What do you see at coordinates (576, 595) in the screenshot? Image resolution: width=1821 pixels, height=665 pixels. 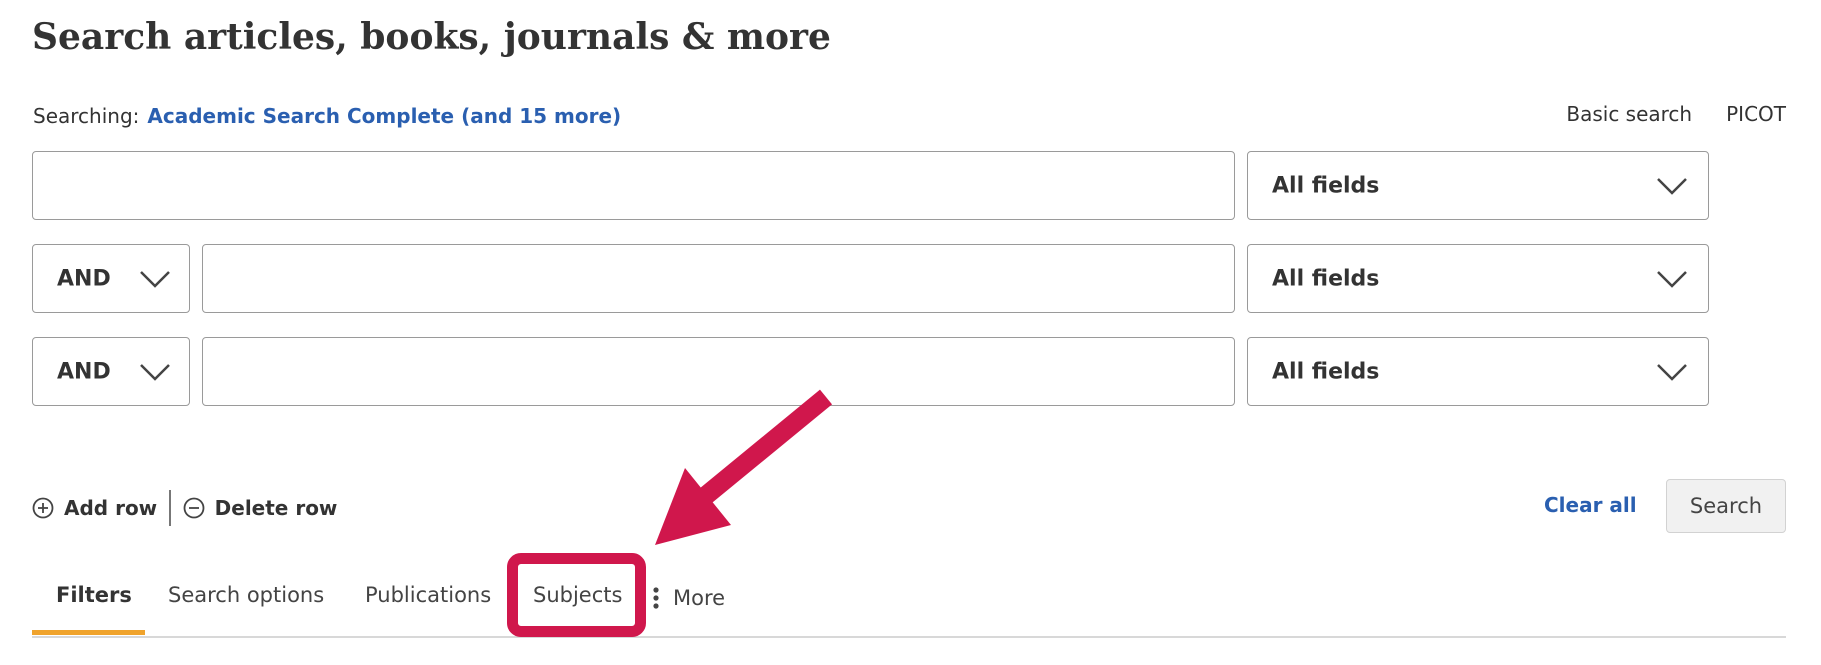 I see `annotation-highlight-box` at bounding box center [576, 595].